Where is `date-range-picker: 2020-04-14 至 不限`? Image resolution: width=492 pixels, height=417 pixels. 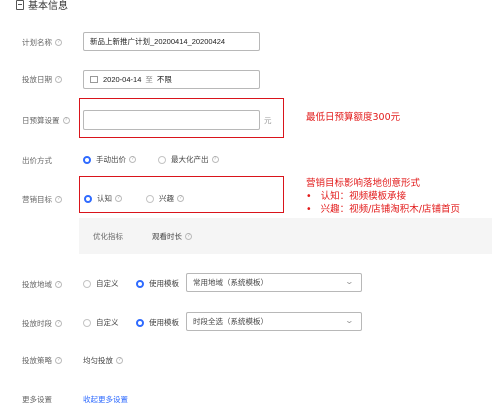
date-range-picker: 2020-04-14 至 不限 is located at coordinates (171, 79).